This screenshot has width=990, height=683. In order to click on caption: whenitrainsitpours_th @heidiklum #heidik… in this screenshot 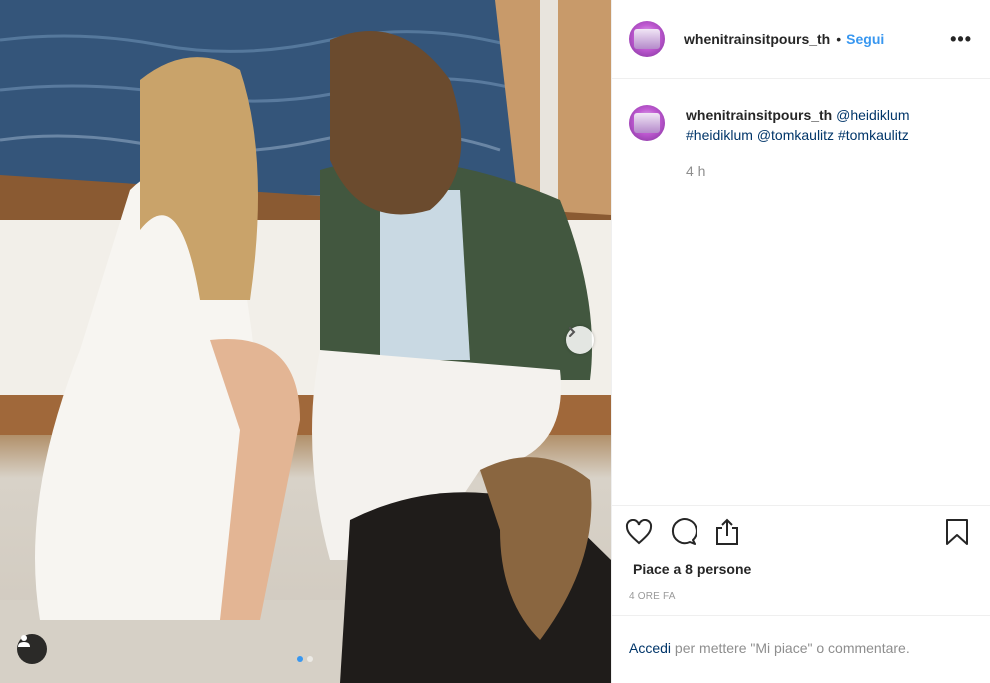, I will do `click(801, 130)`.